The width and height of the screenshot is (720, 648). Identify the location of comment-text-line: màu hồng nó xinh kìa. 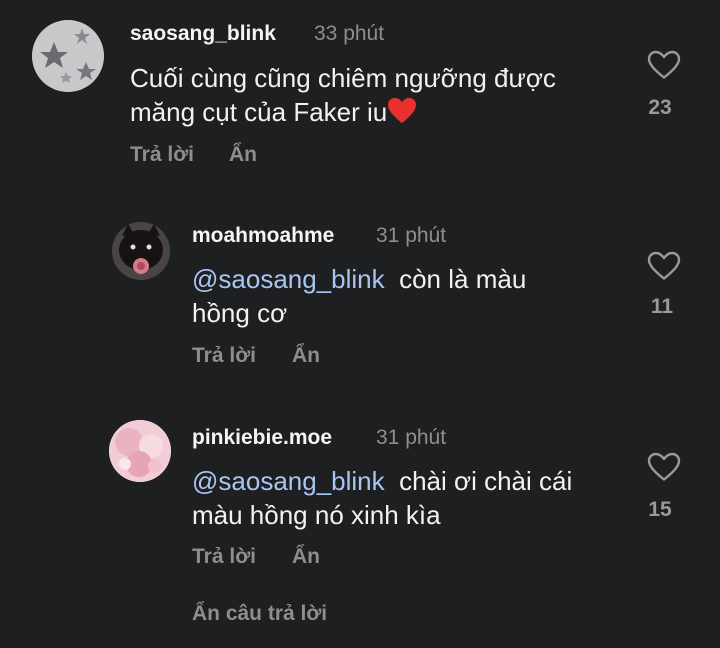
(316, 515).